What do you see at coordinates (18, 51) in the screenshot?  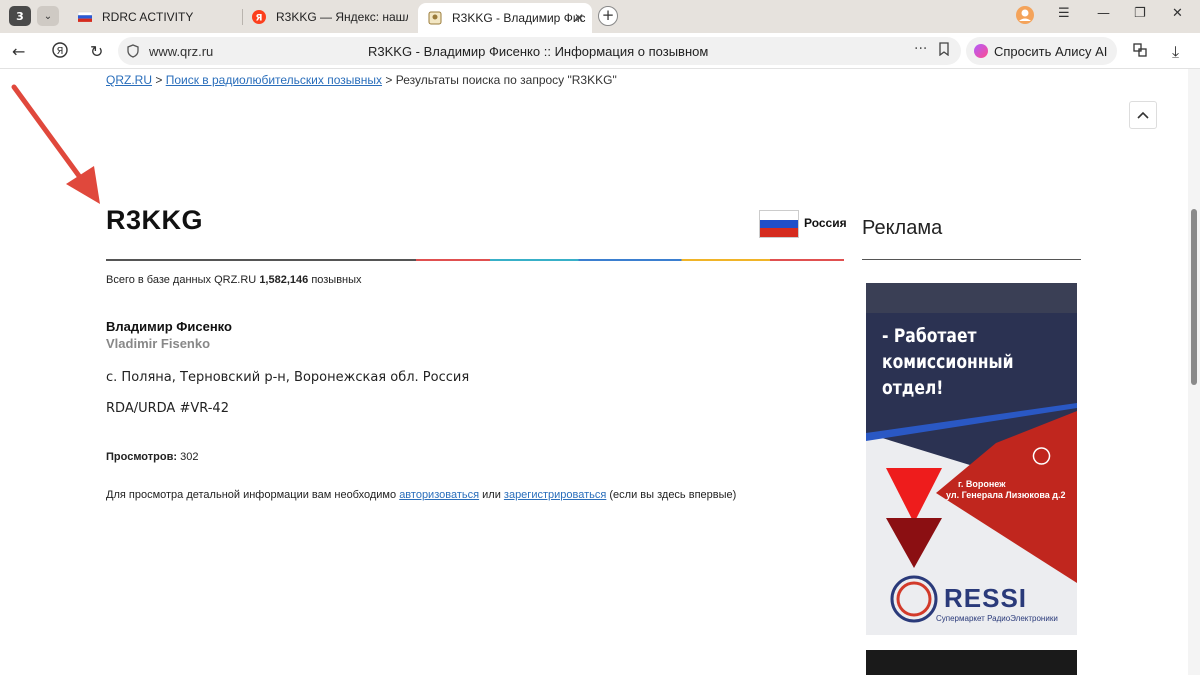 I see `back-arrow-icon: ←` at bounding box center [18, 51].